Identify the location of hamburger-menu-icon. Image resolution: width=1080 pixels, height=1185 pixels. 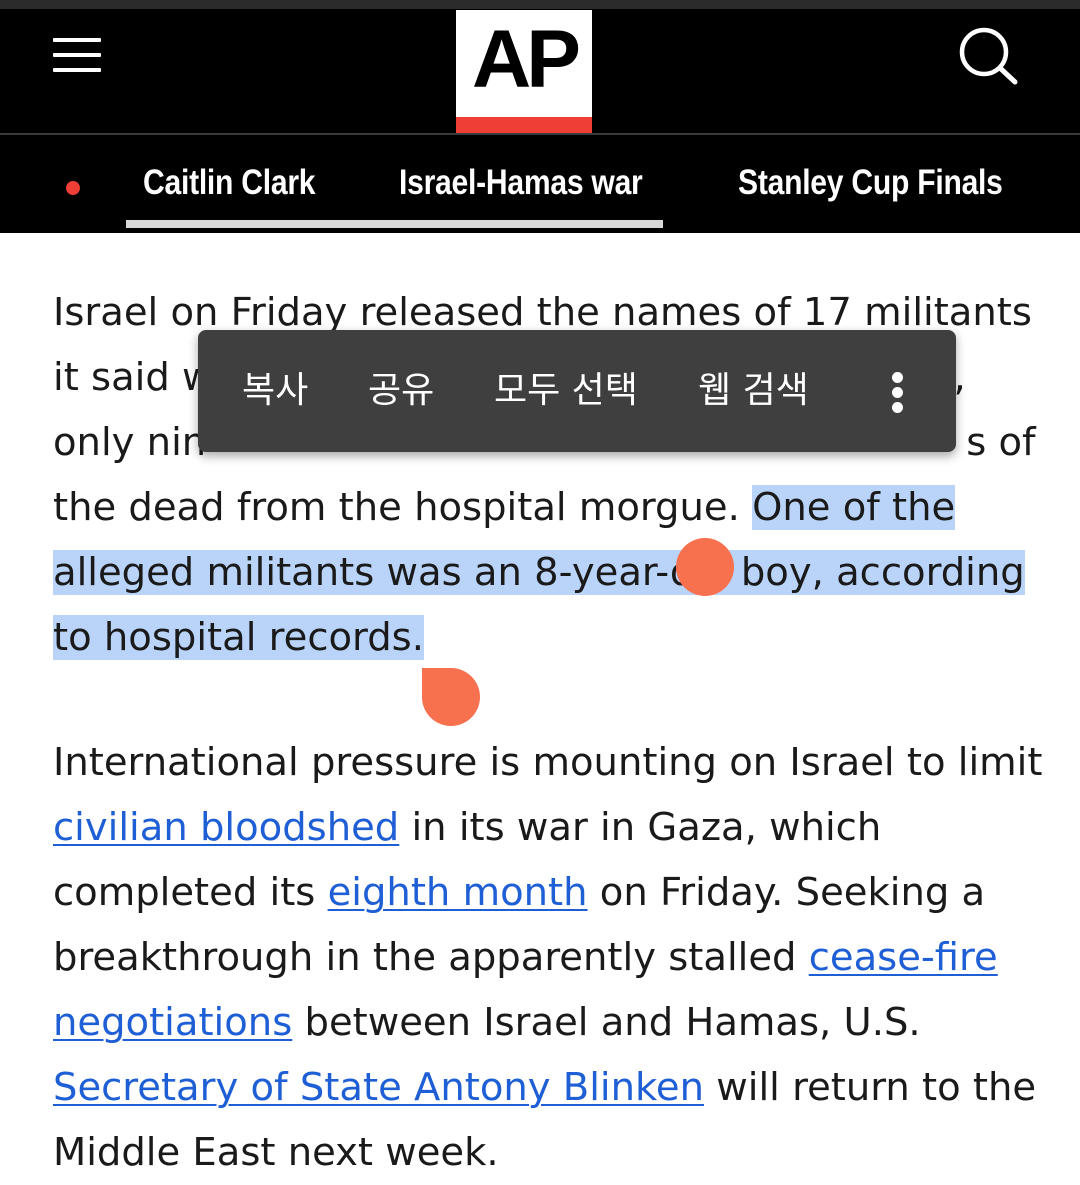
(77, 56).